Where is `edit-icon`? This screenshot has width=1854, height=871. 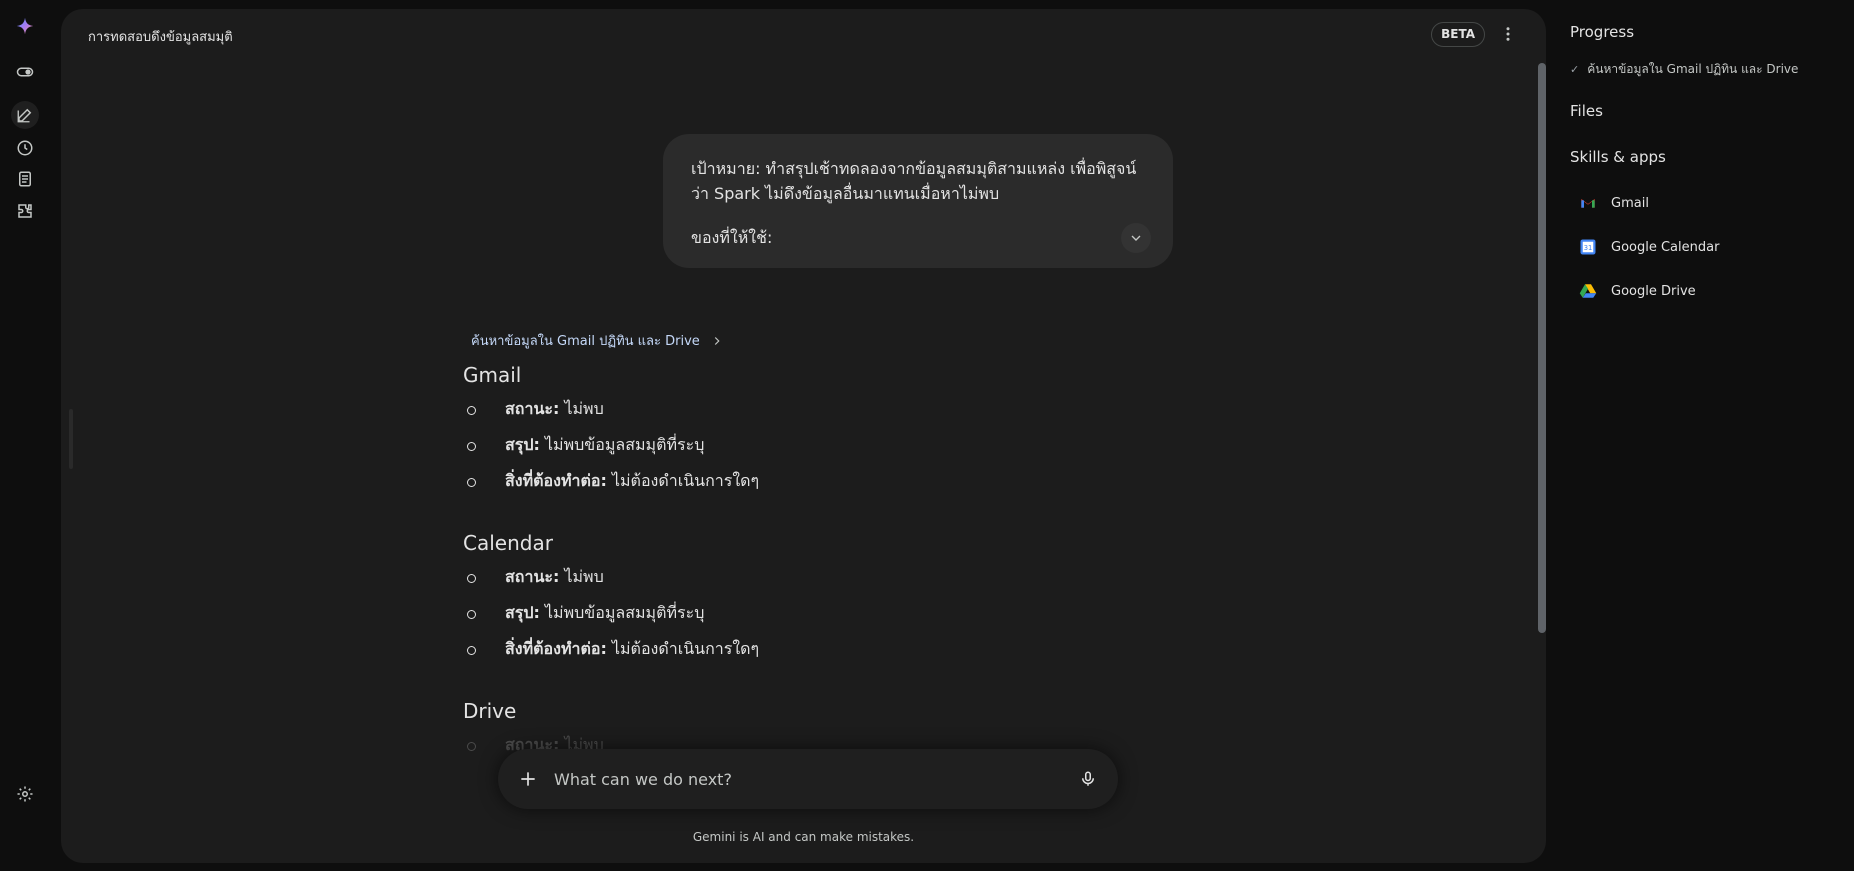
edit-icon is located at coordinates (25, 115).